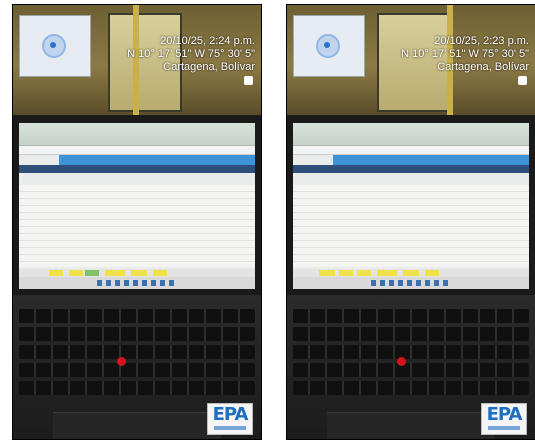 This screenshot has width=535, height=446. What do you see at coordinates (207, 41) in the screenshot?
I see `timestamp: 20/10/25, 2:24 p.m.` at bounding box center [207, 41].